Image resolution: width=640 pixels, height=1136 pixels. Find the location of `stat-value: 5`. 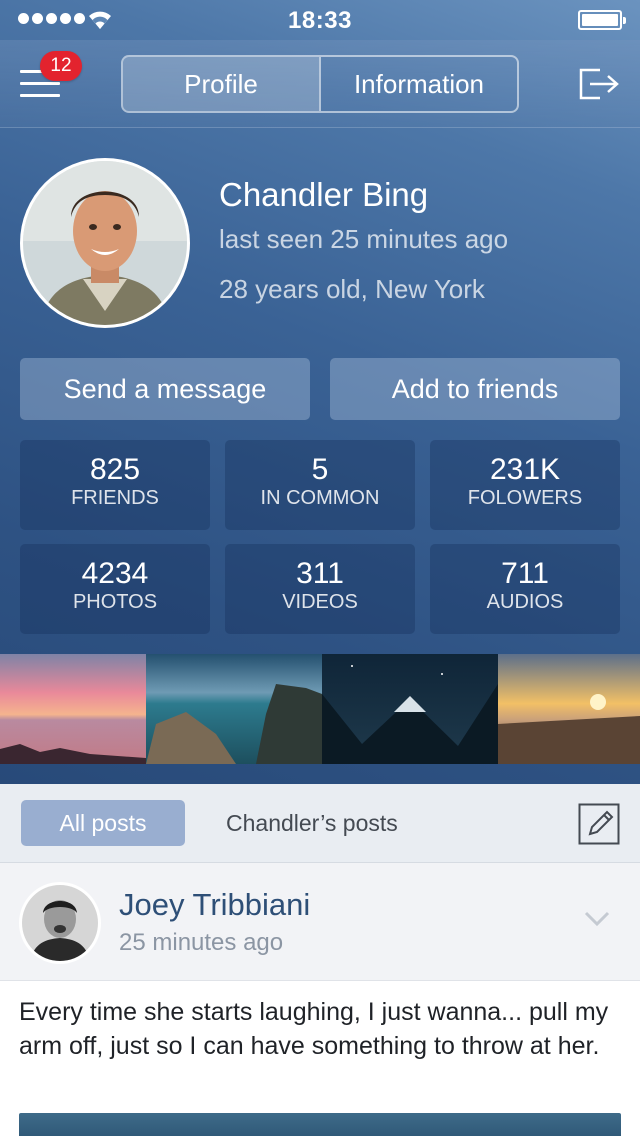

stat-value: 5 is located at coordinates (320, 469).